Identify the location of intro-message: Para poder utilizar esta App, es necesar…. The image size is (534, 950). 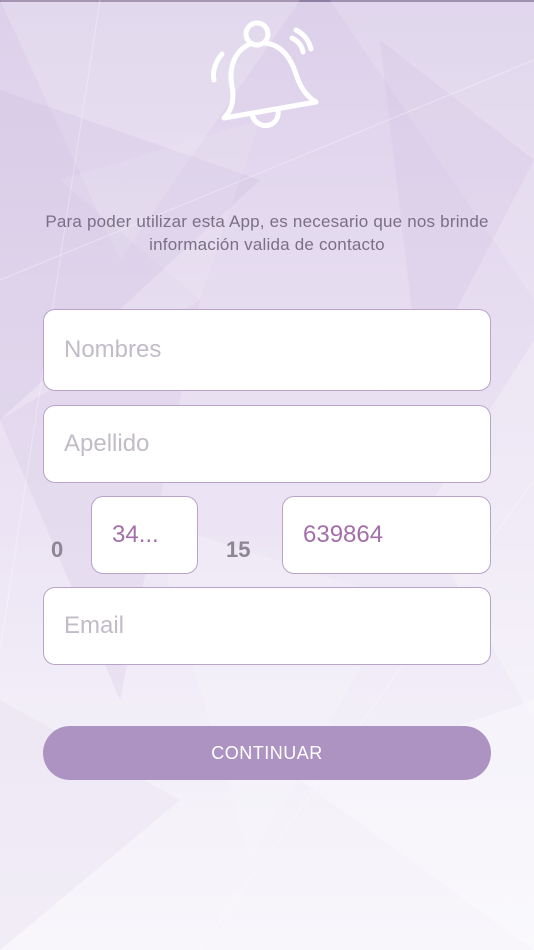
(267, 233).